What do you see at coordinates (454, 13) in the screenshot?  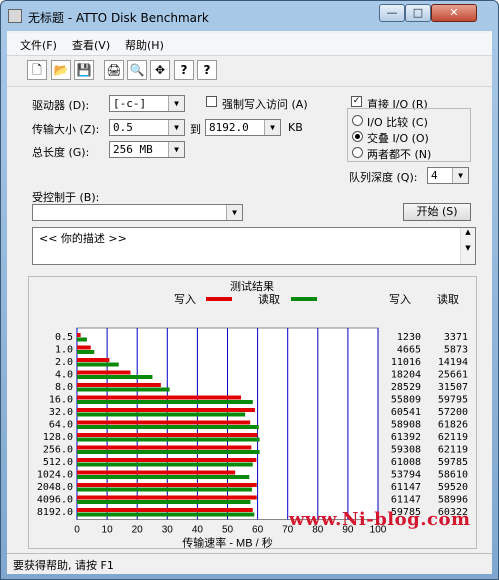 I see `close-button: ✕` at bounding box center [454, 13].